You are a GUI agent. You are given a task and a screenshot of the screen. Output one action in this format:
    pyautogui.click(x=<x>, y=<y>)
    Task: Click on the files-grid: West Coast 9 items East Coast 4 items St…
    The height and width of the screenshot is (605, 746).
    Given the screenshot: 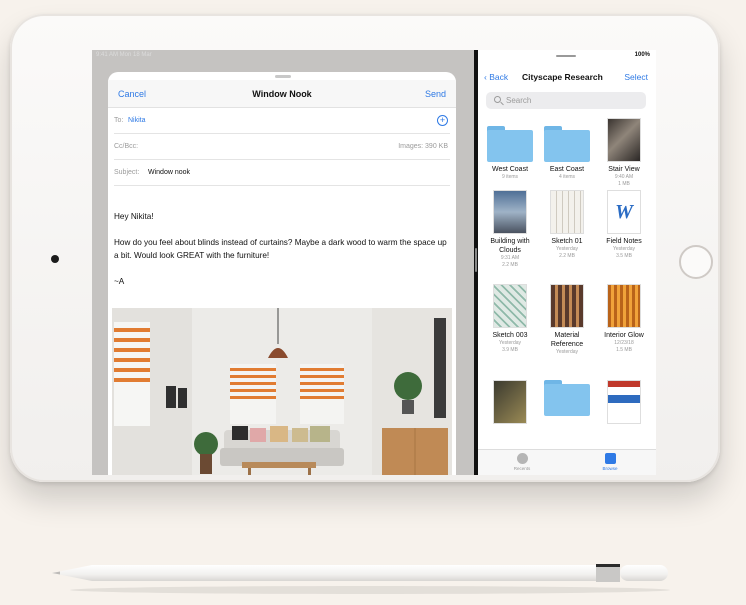 What is the action you would take?
    pyautogui.click(x=567, y=283)
    